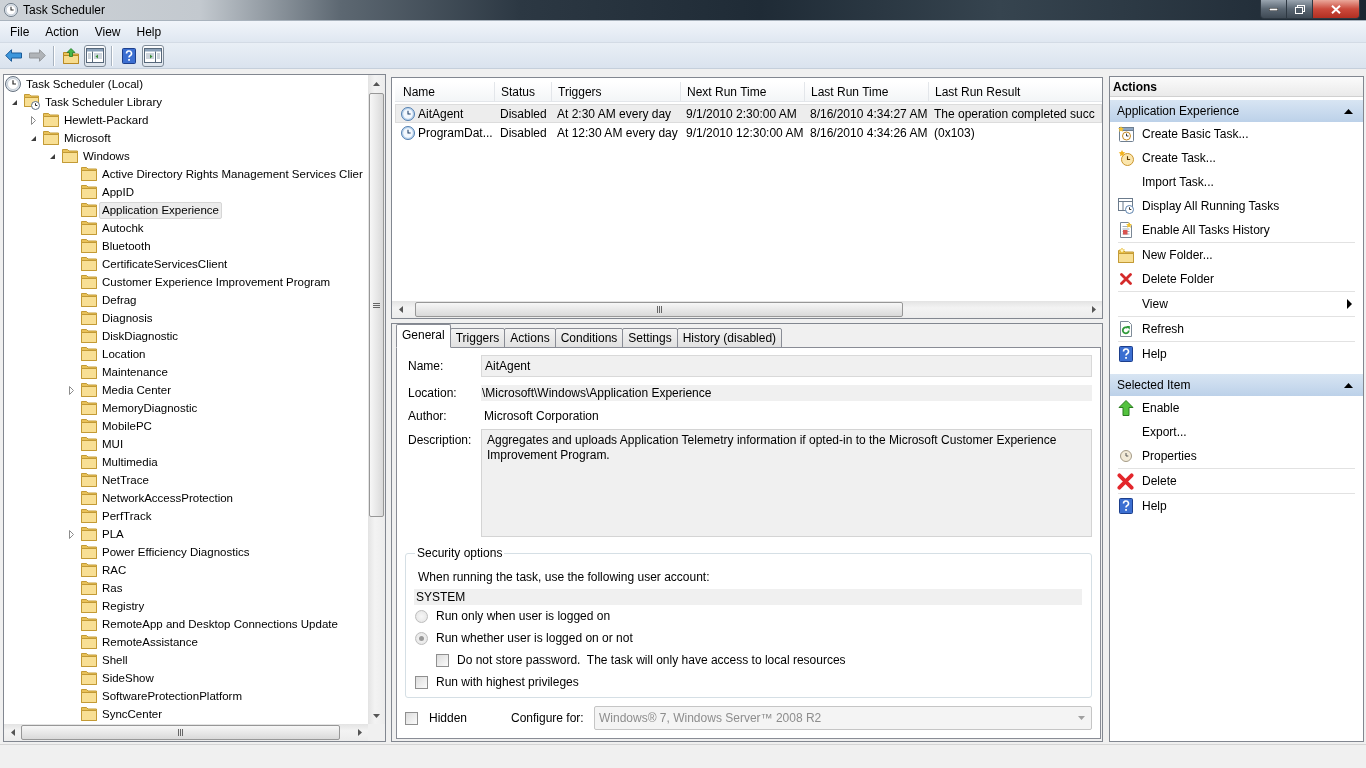  Describe the element at coordinates (729, 338) in the screenshot. I see `tab: History (disabled)` at that location.